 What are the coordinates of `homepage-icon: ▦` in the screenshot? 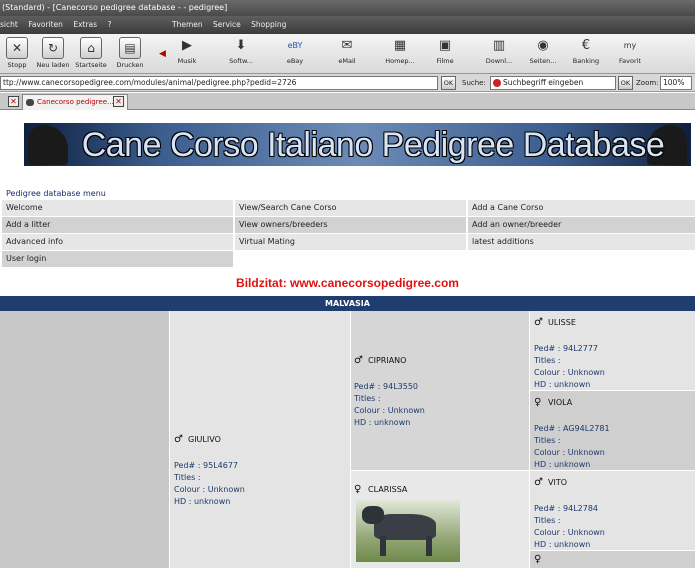 It's located at (400, 45).